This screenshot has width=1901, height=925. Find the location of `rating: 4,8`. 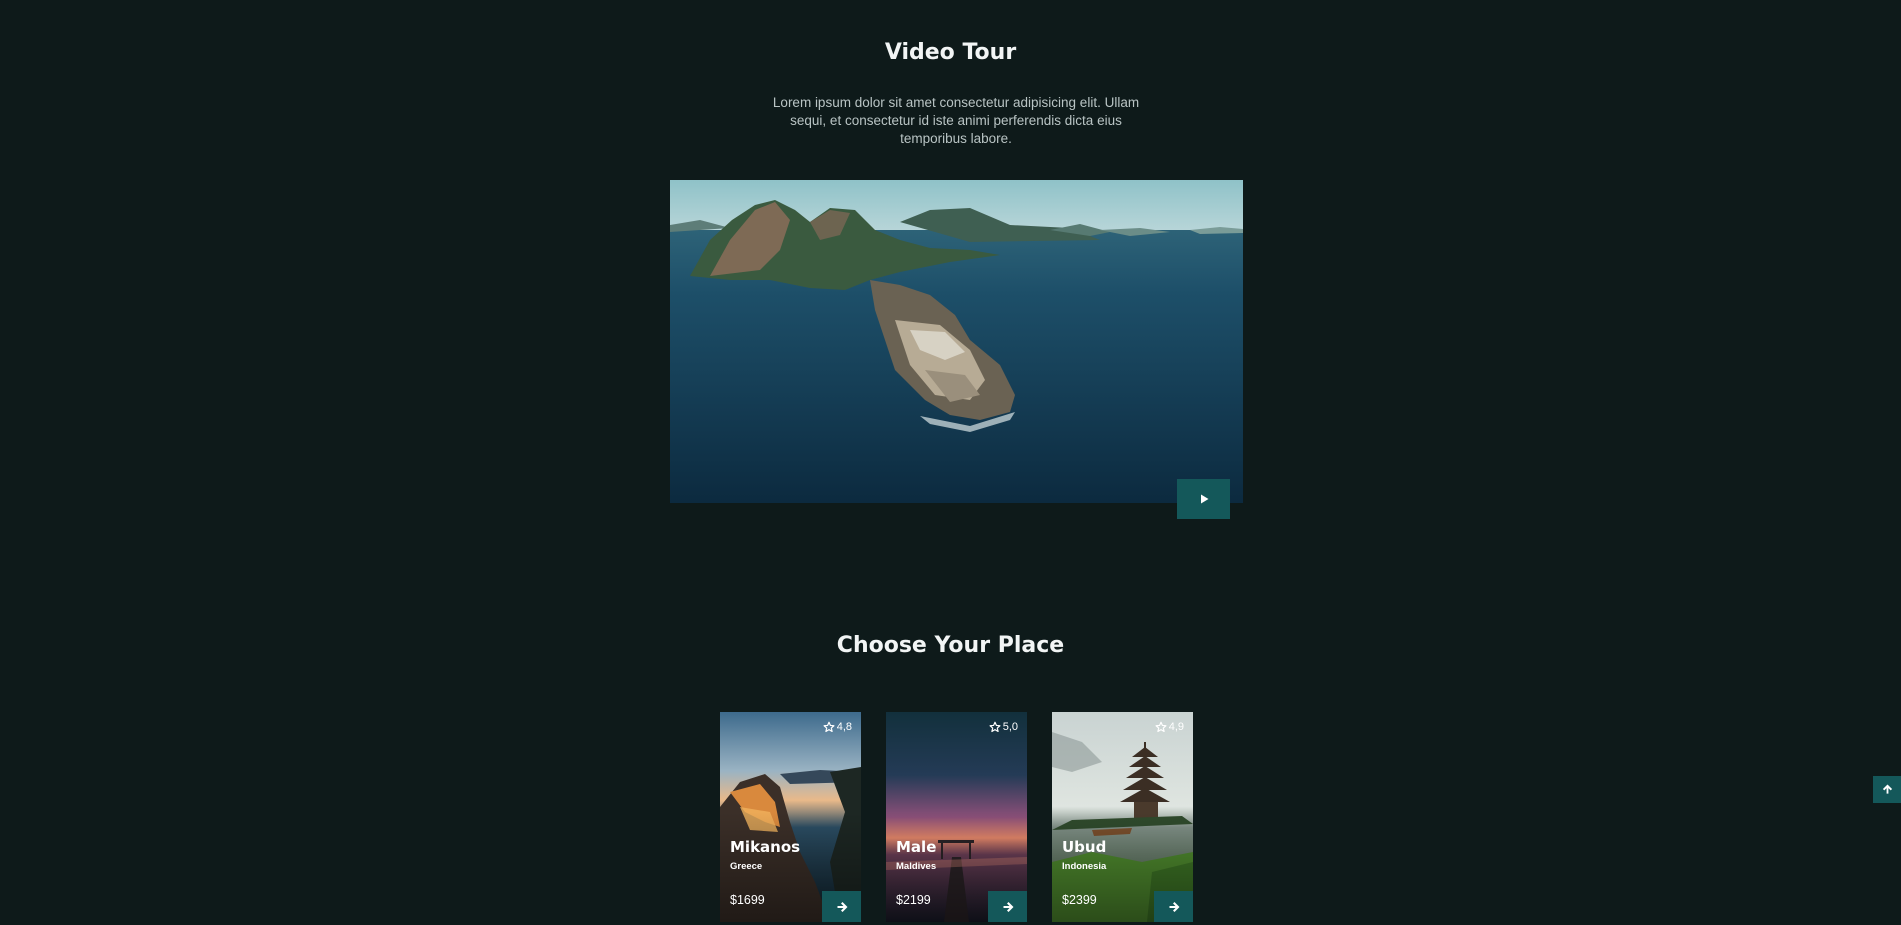

rating: 4,8 is located at coordinates (837, 727).